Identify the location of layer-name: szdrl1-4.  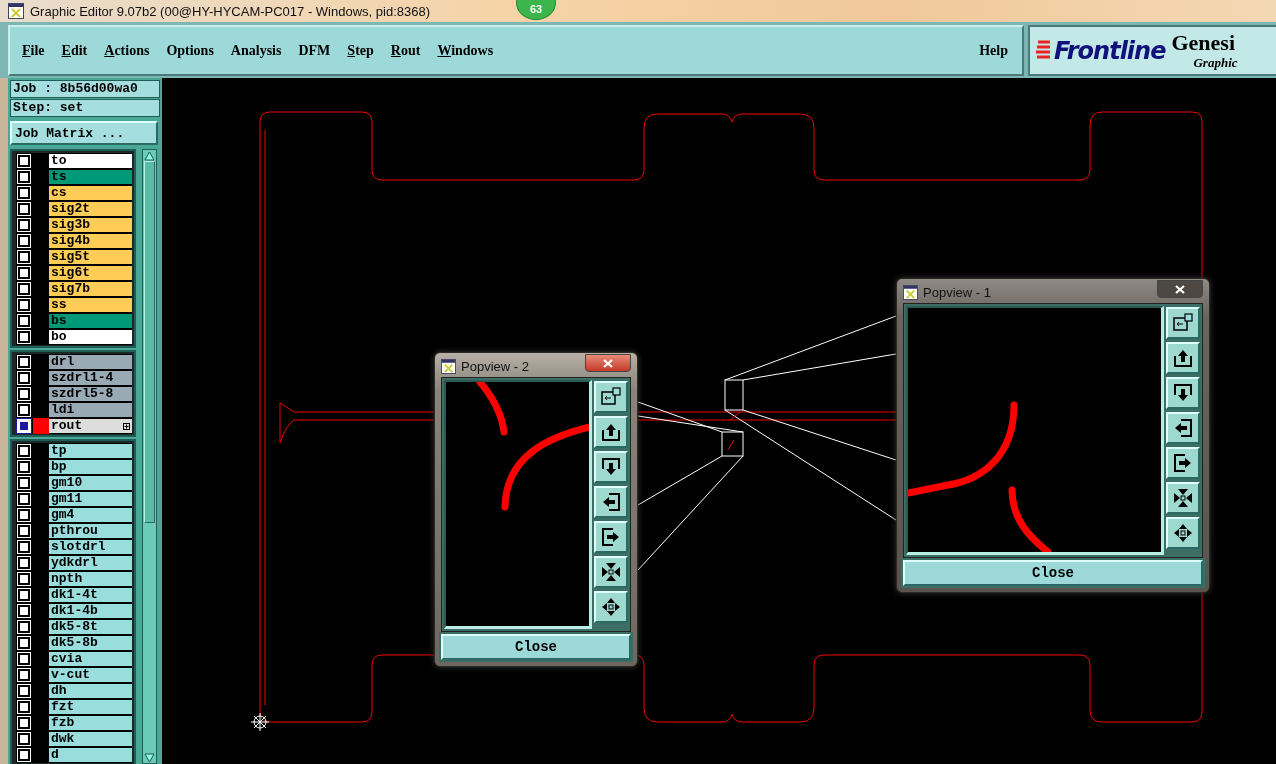
(90, 378).